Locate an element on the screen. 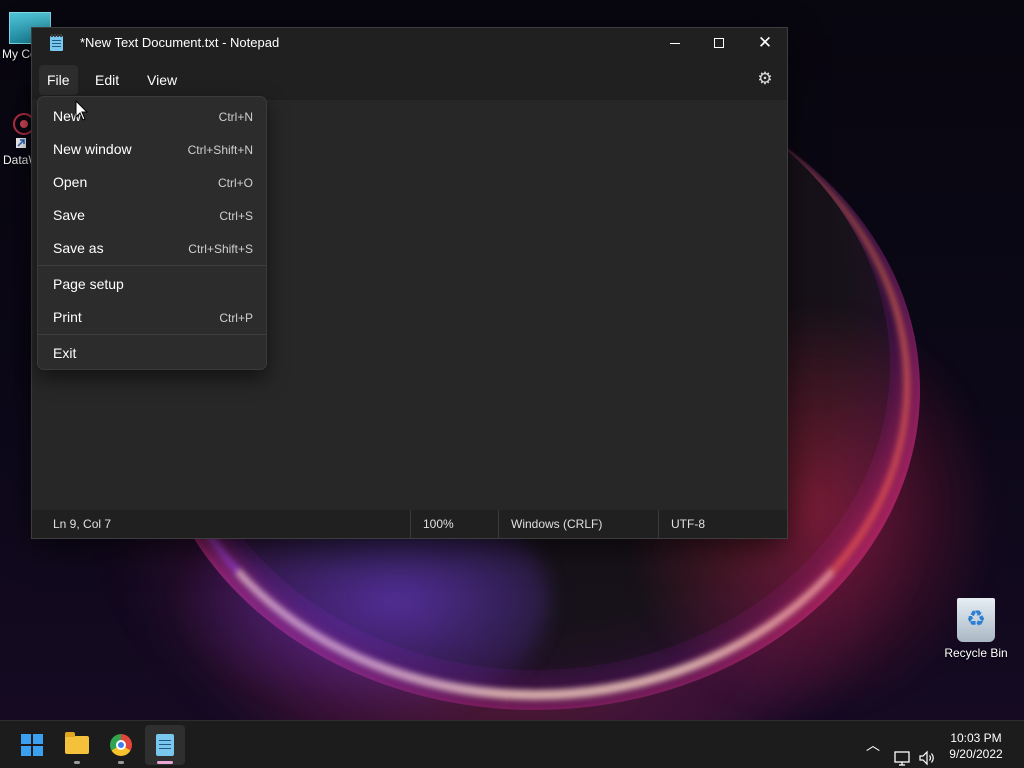 The image size is (1024, 768). file-explorer-icon is located at coordinates (77, 743).